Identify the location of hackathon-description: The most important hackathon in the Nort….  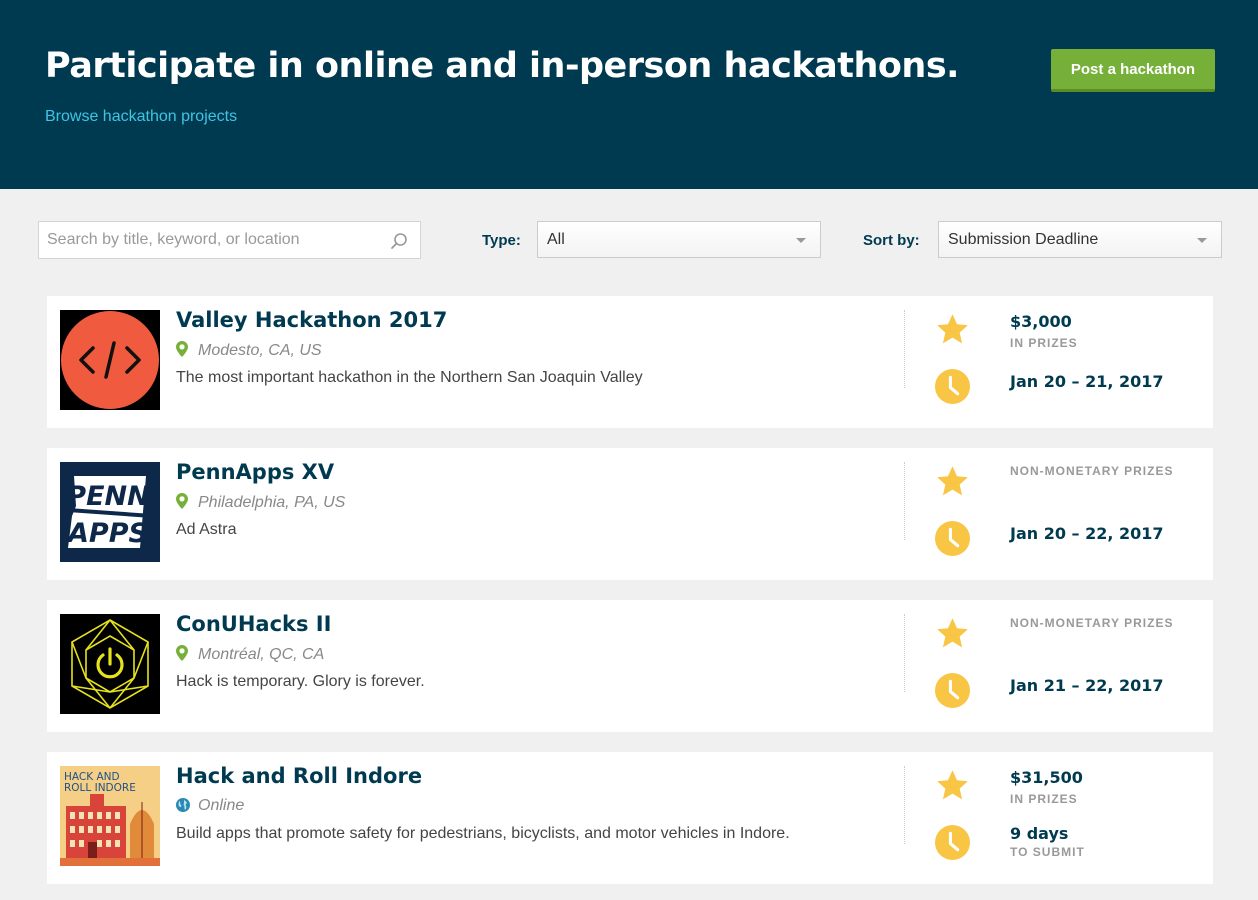
(409, 377).